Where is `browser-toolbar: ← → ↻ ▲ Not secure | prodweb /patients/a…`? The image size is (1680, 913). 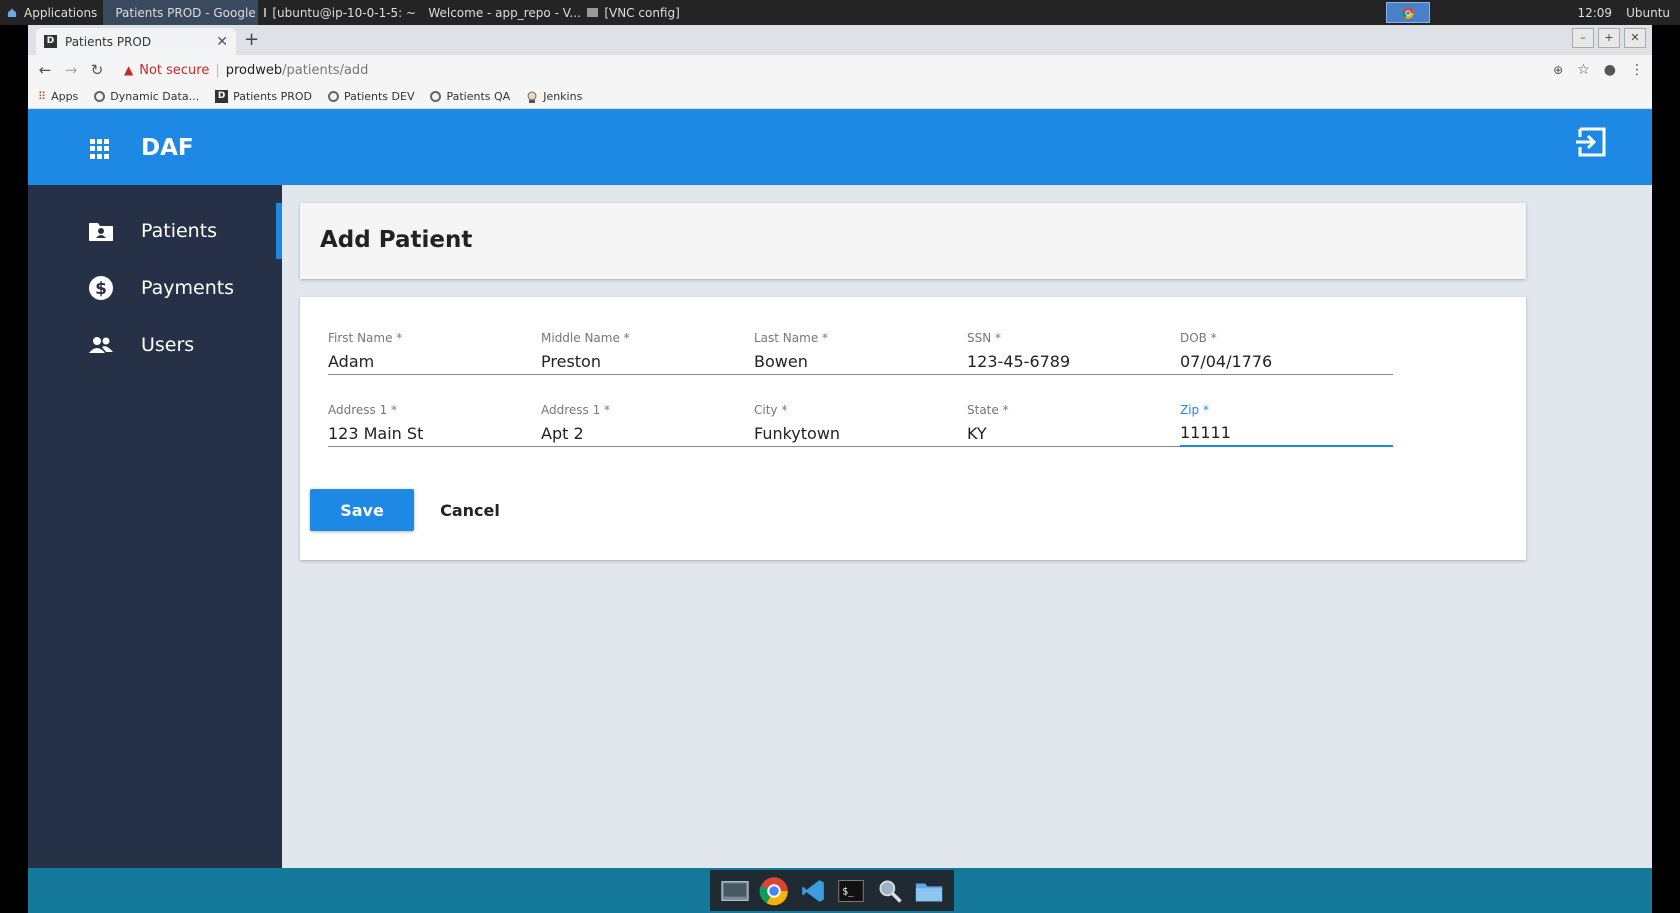
browser-toolbar: ← → ↻ ▲ Not secure | prodweb /patients/a… is located at coordinates (840, 70).